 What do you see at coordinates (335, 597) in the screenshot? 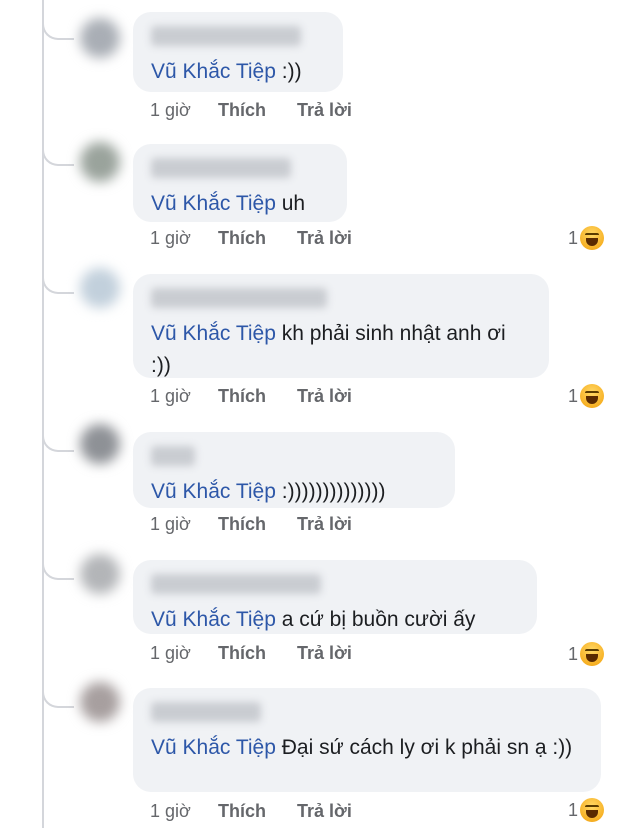
I see `comment-bubble: Vũ Khắc Tiệp a cứ bị buồn cười ấy` at bounding box center [335, 597].